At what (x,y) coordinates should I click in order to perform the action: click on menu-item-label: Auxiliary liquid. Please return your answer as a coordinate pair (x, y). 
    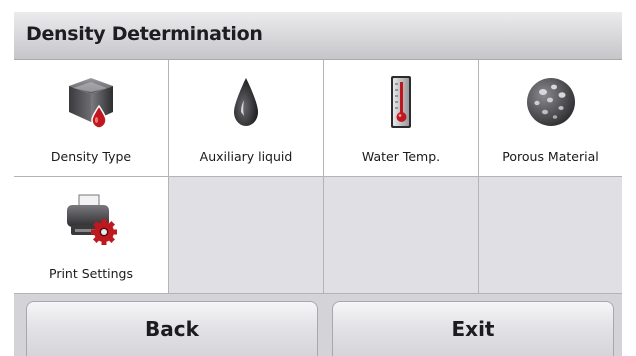
    Looking at the image, I should click on (246, 156).